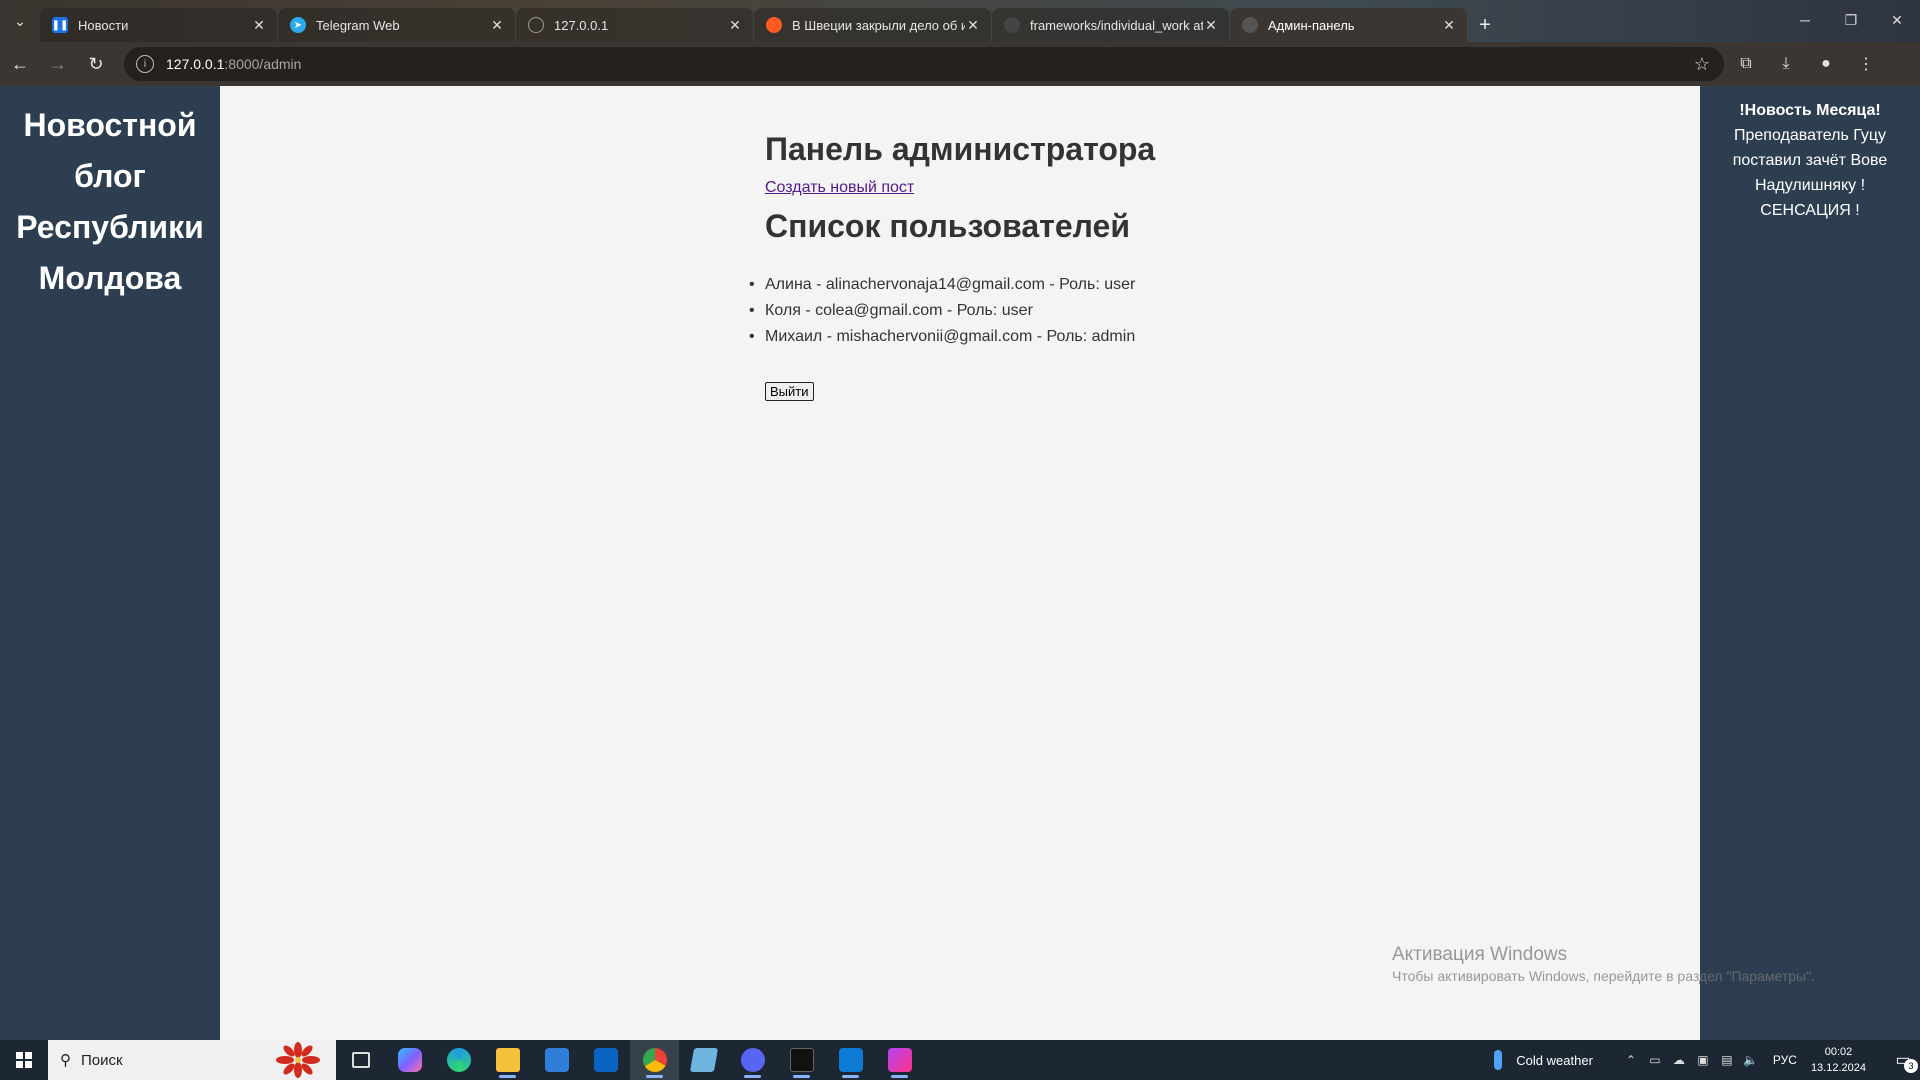  What do you see at coordinates (1866, 64) in the screenshot?
I see `menu-kebab-icon: ⋮` at bounding box center [1866, 64].